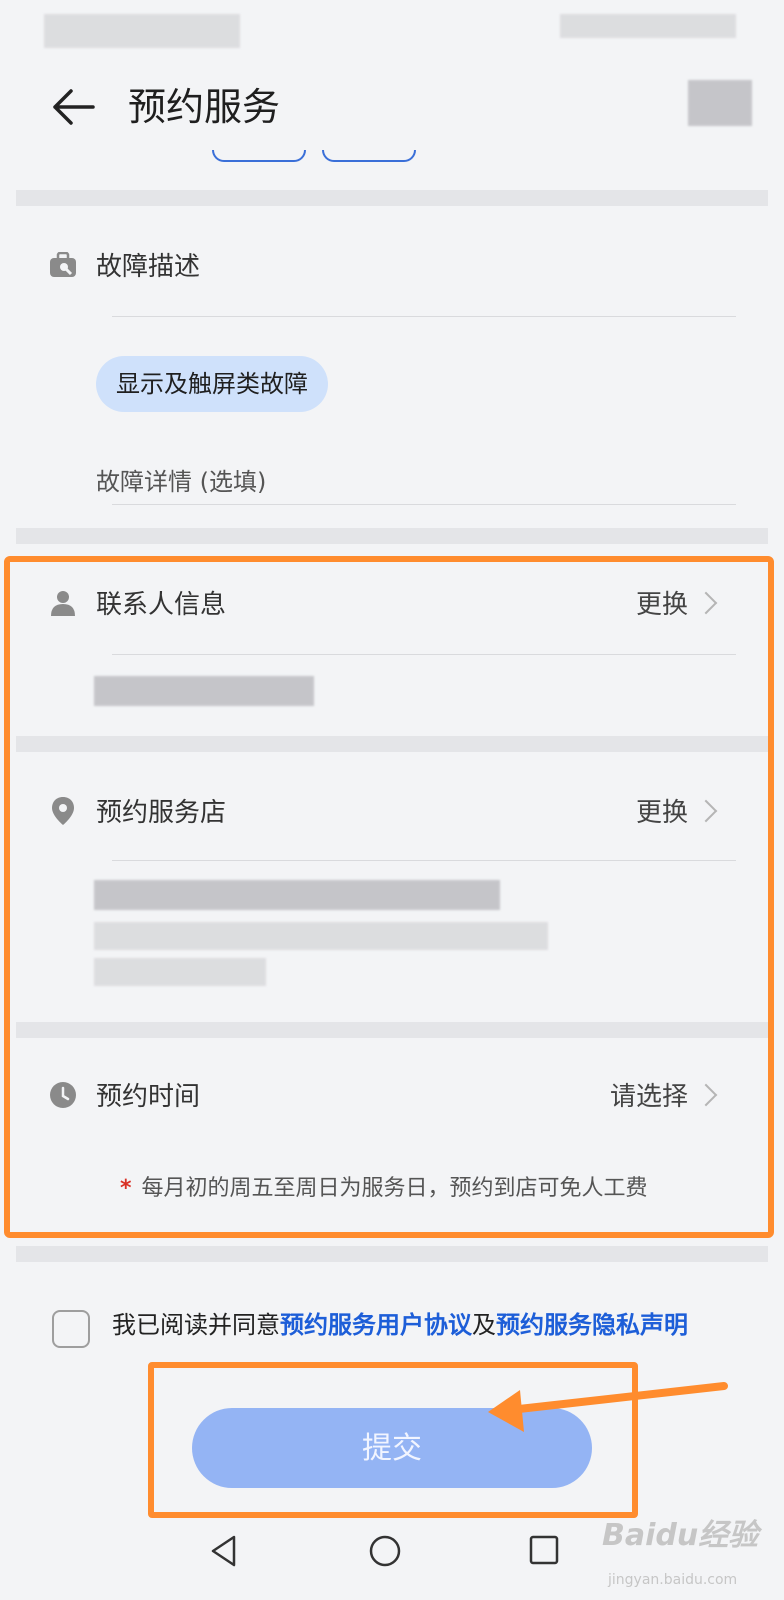 The image size is (784, 1600). What do you see at coordinates (204, 107) in the screenshot?
I see `page-title: 预约服务` at bounding box center [204, 107].